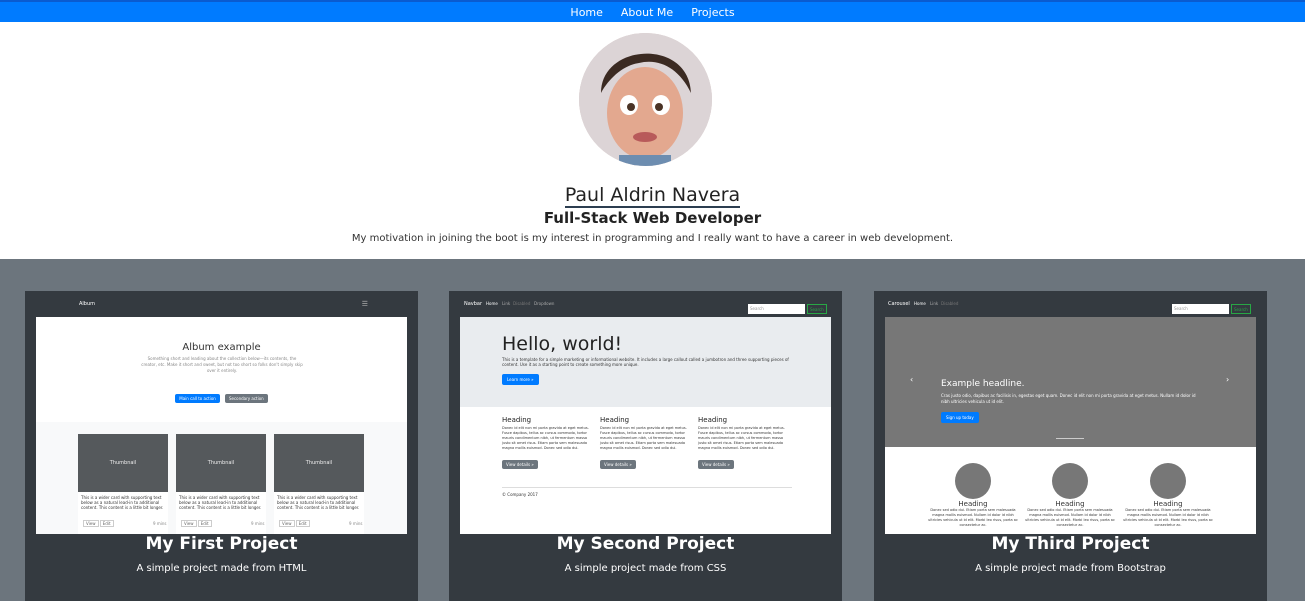 The height and width of the screenshot is (601, 1305). Describe the element at coordinates (1070, 544) in the screenshot. I see `project-title-3: My Third Project` at that location.